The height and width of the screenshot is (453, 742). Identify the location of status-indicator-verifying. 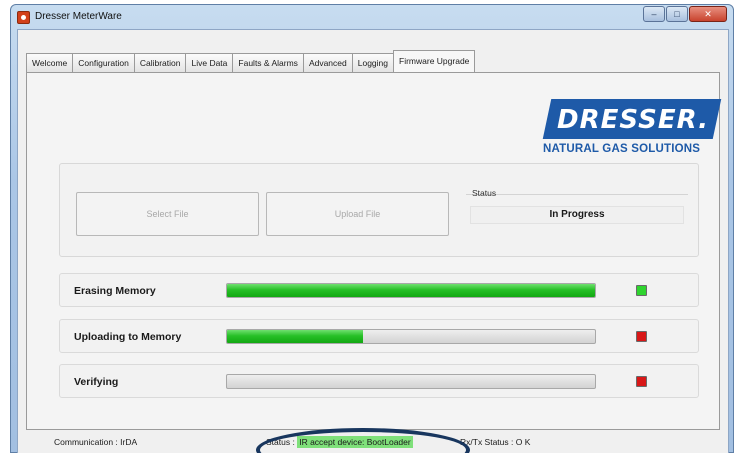
(641, 381).